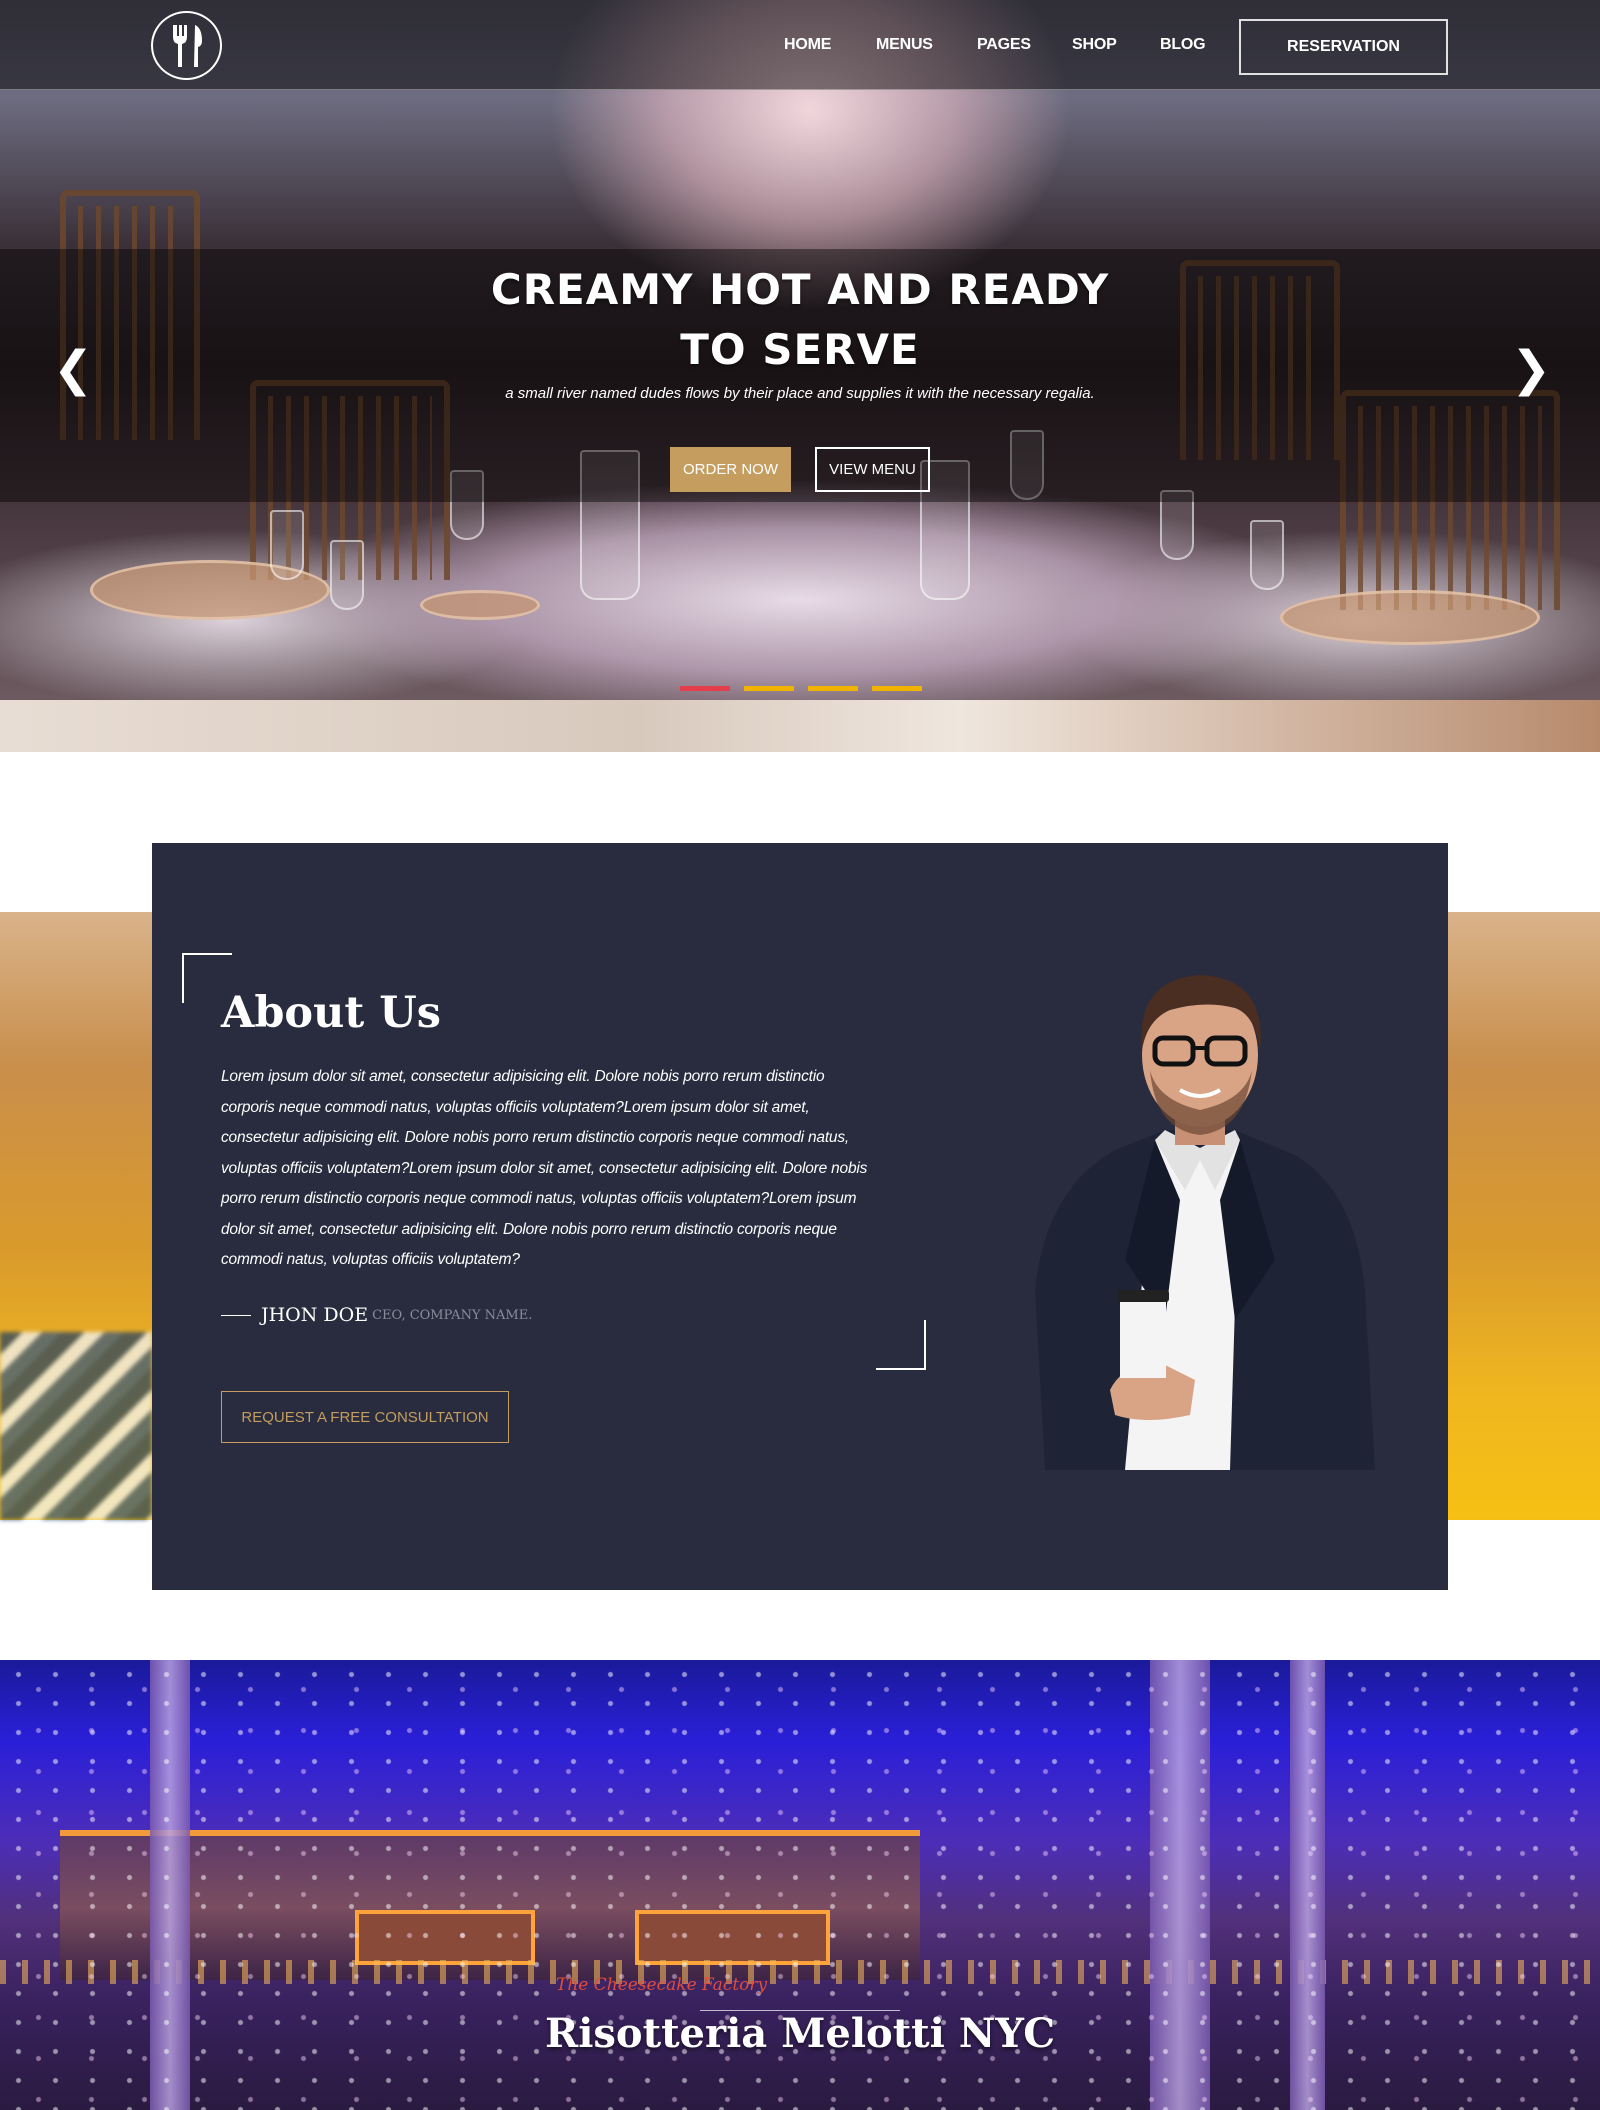 The image size is (1600, 2110). Describe the element at coordinates (800, 2033) in the screenshot. I see `venue-title: Risotteria Melotti NYC` at that location.